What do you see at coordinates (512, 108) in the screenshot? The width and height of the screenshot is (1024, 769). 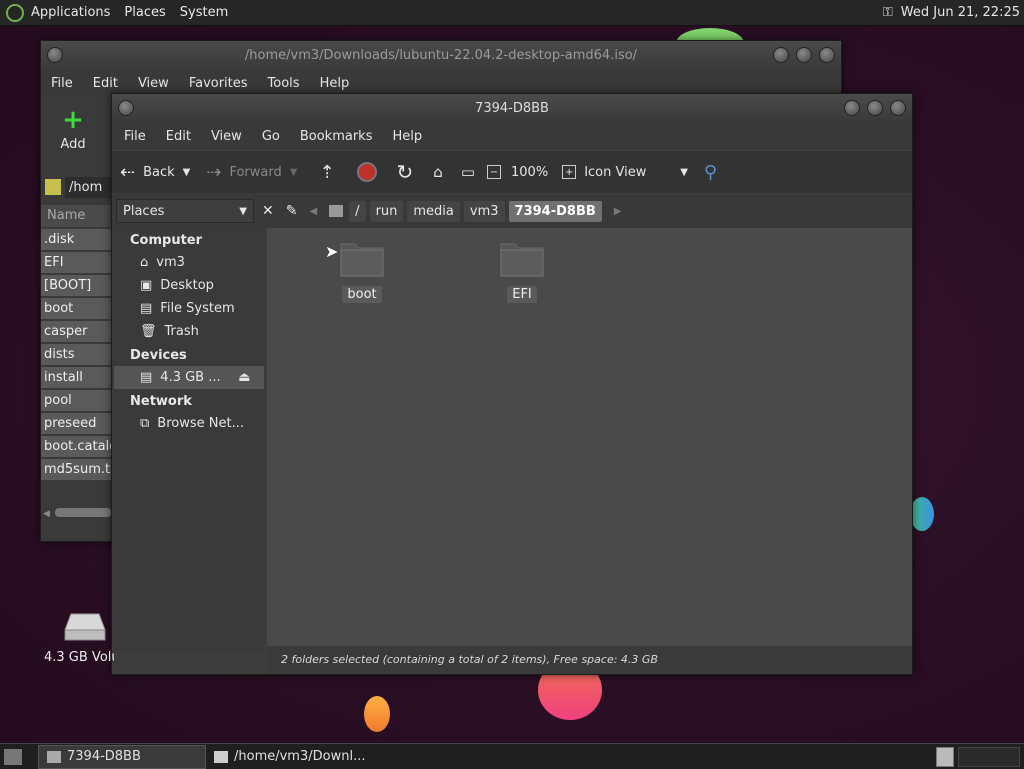 I see `front-window-titlebar: 7394-D8BB` at bounding box center [512, 108].